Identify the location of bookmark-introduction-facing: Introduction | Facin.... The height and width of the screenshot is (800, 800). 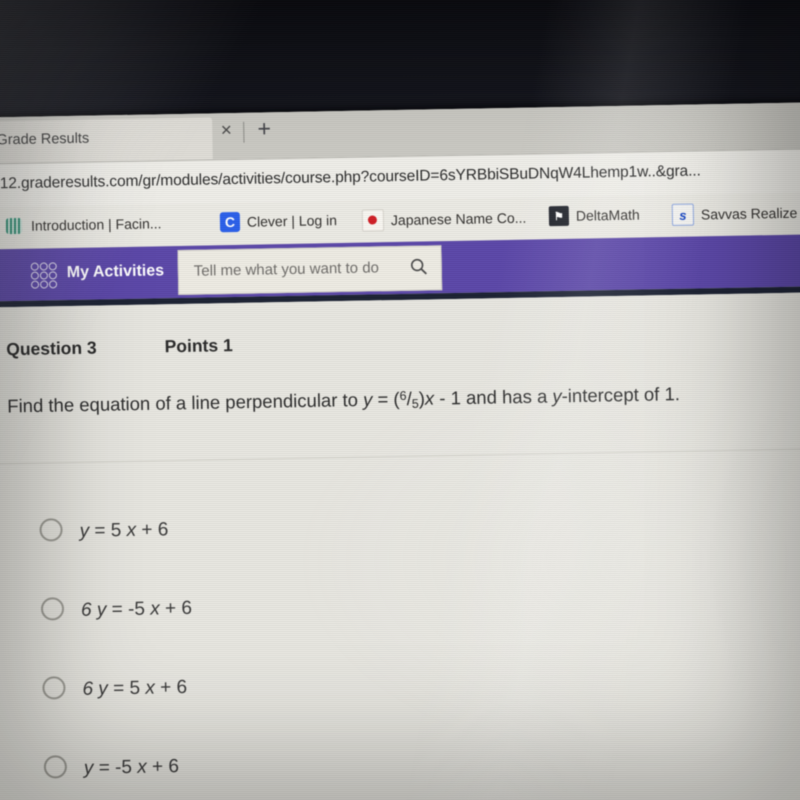
(83, 224).